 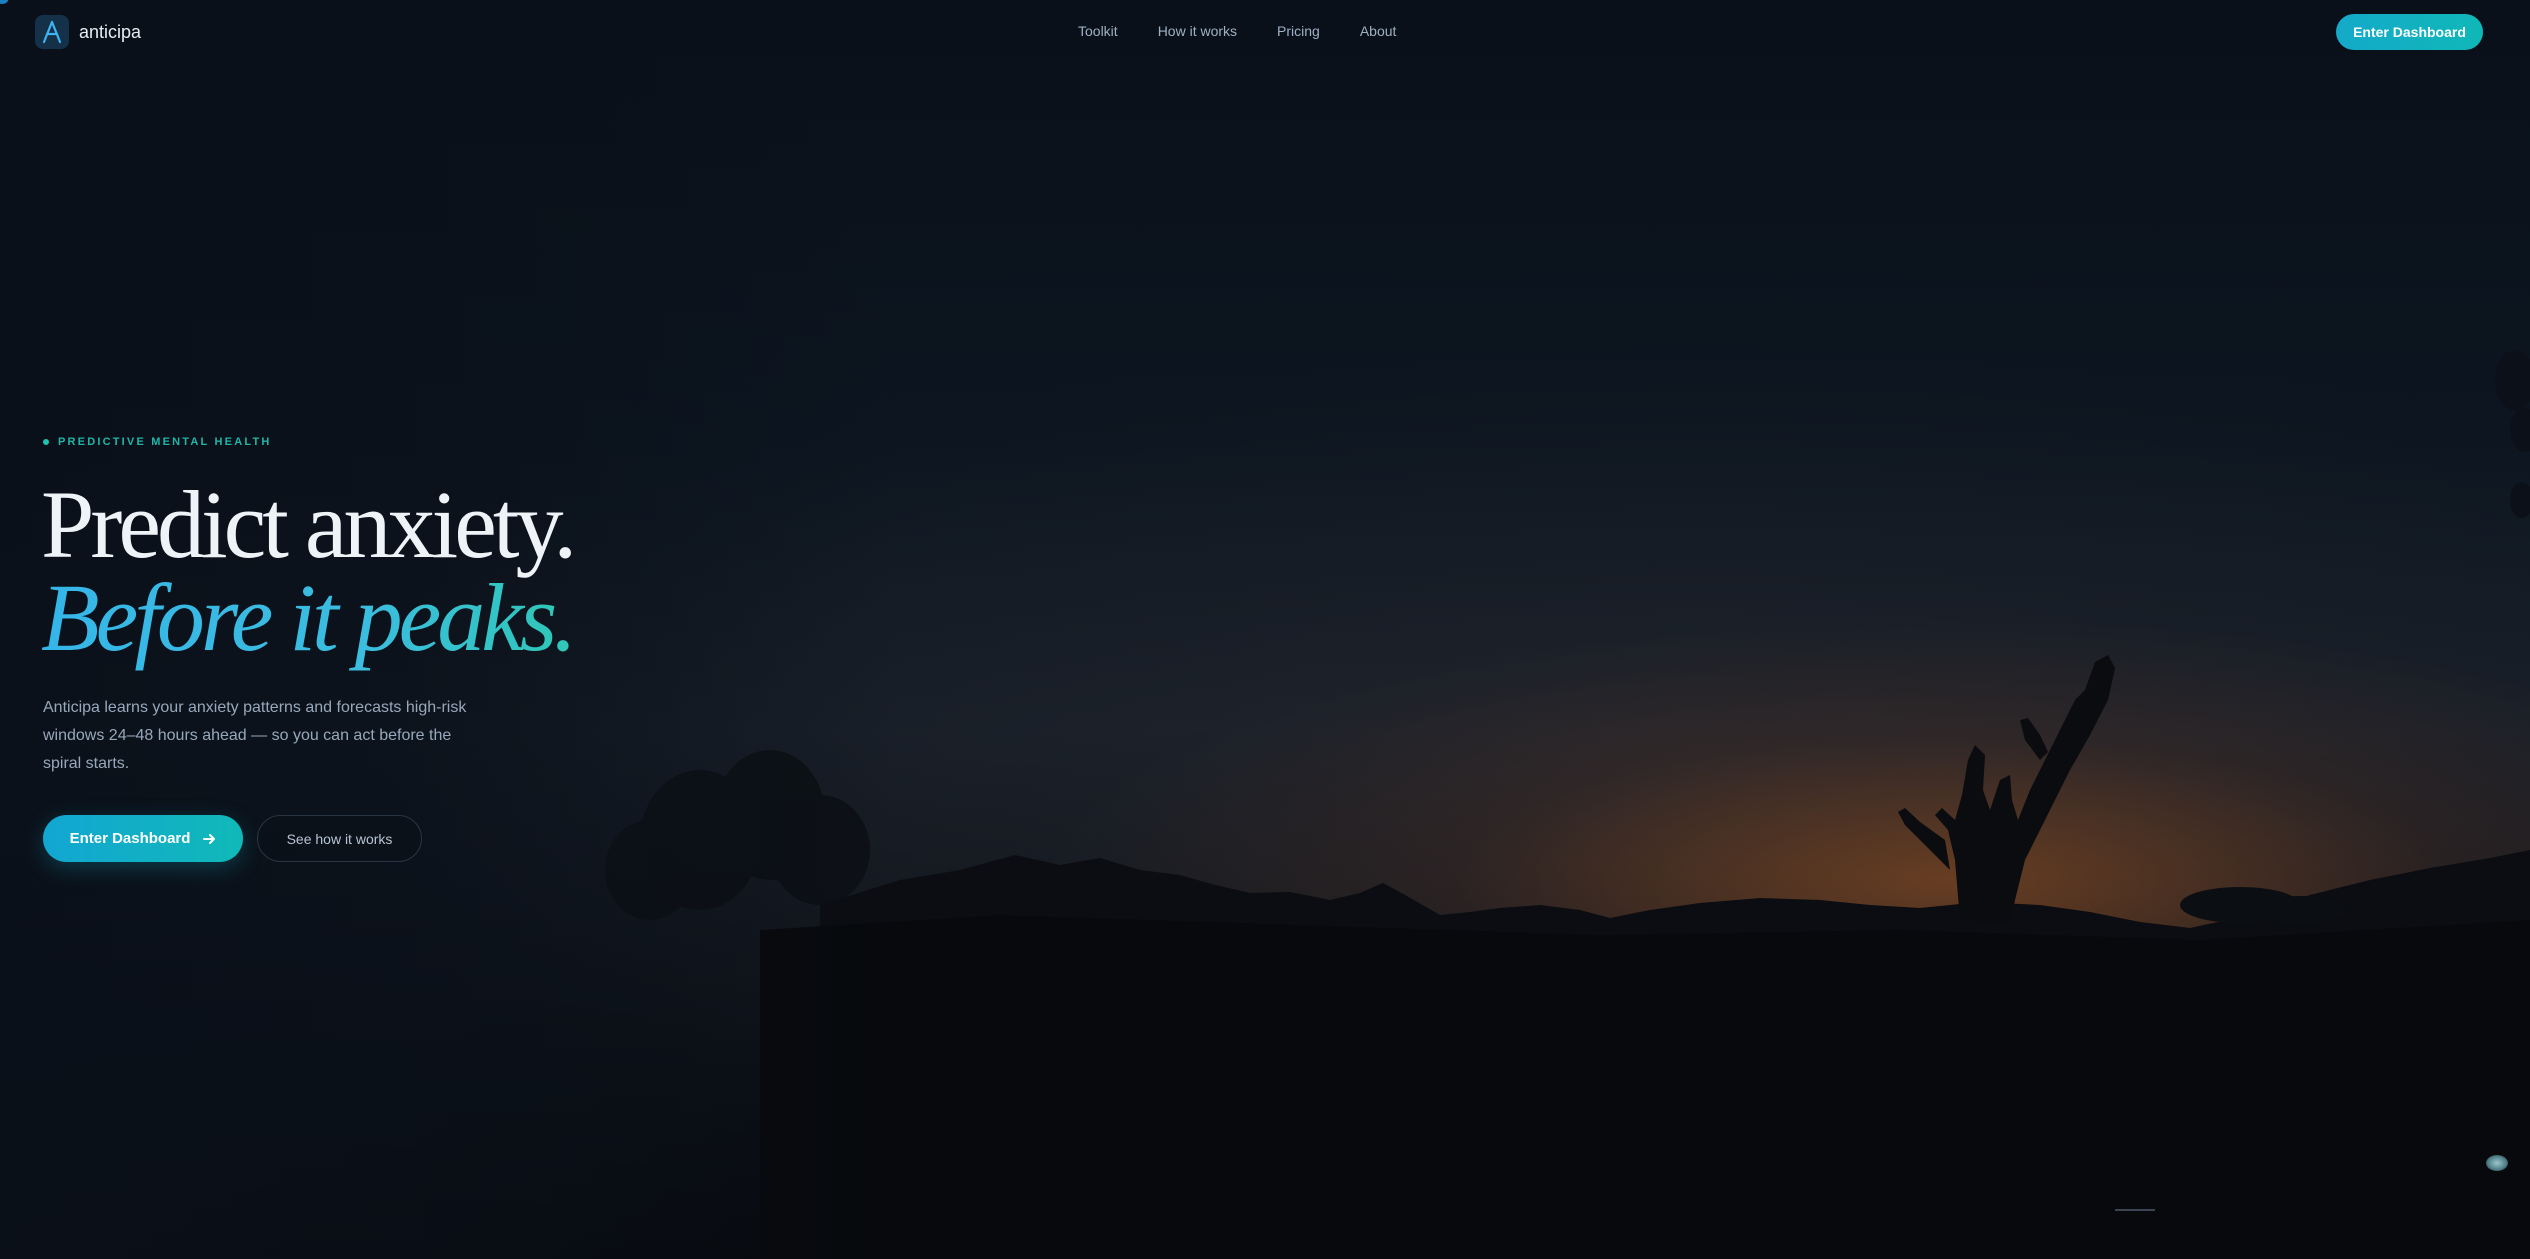 What do you see at coordinates (2497, 1163) in the screenshot?
I see `chat-widget-icon` at bounding box center [2497, 1163].